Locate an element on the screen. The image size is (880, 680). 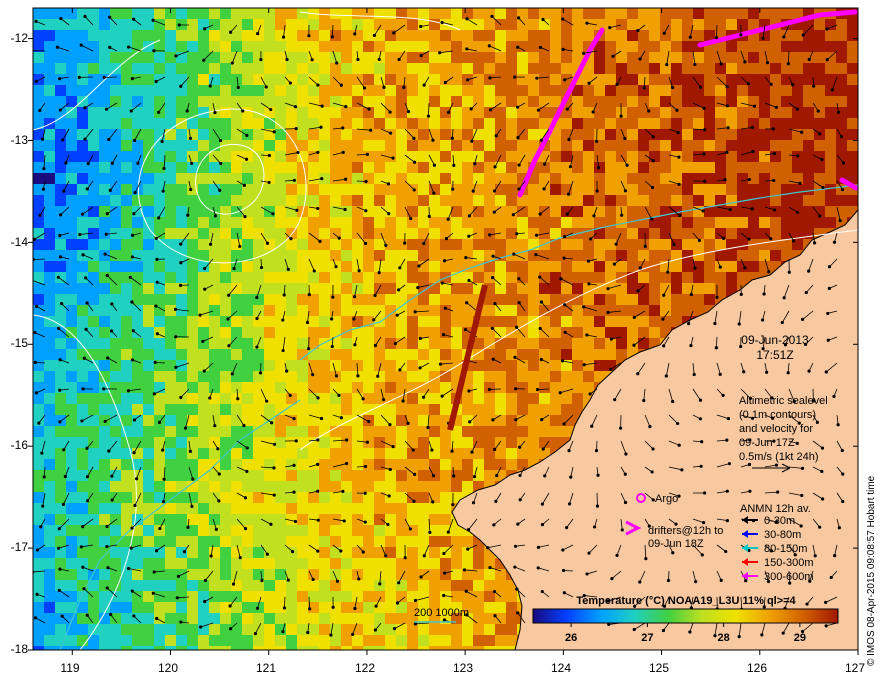
altimetry-line: (0.1m contours) is located at coordinates (777, 415).